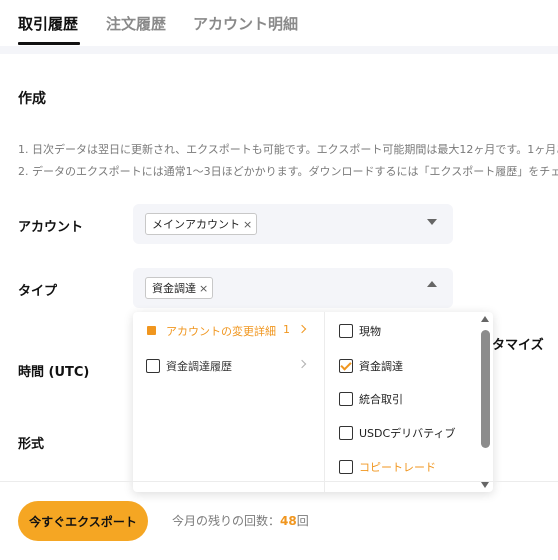  I want to click on time-label: 時間 (UTC), so click(54, 372).